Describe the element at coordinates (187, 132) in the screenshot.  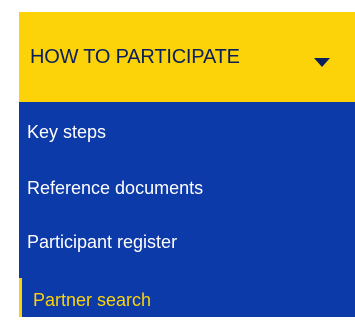
I see `menu-item-key-steps: Key steps` at that location.